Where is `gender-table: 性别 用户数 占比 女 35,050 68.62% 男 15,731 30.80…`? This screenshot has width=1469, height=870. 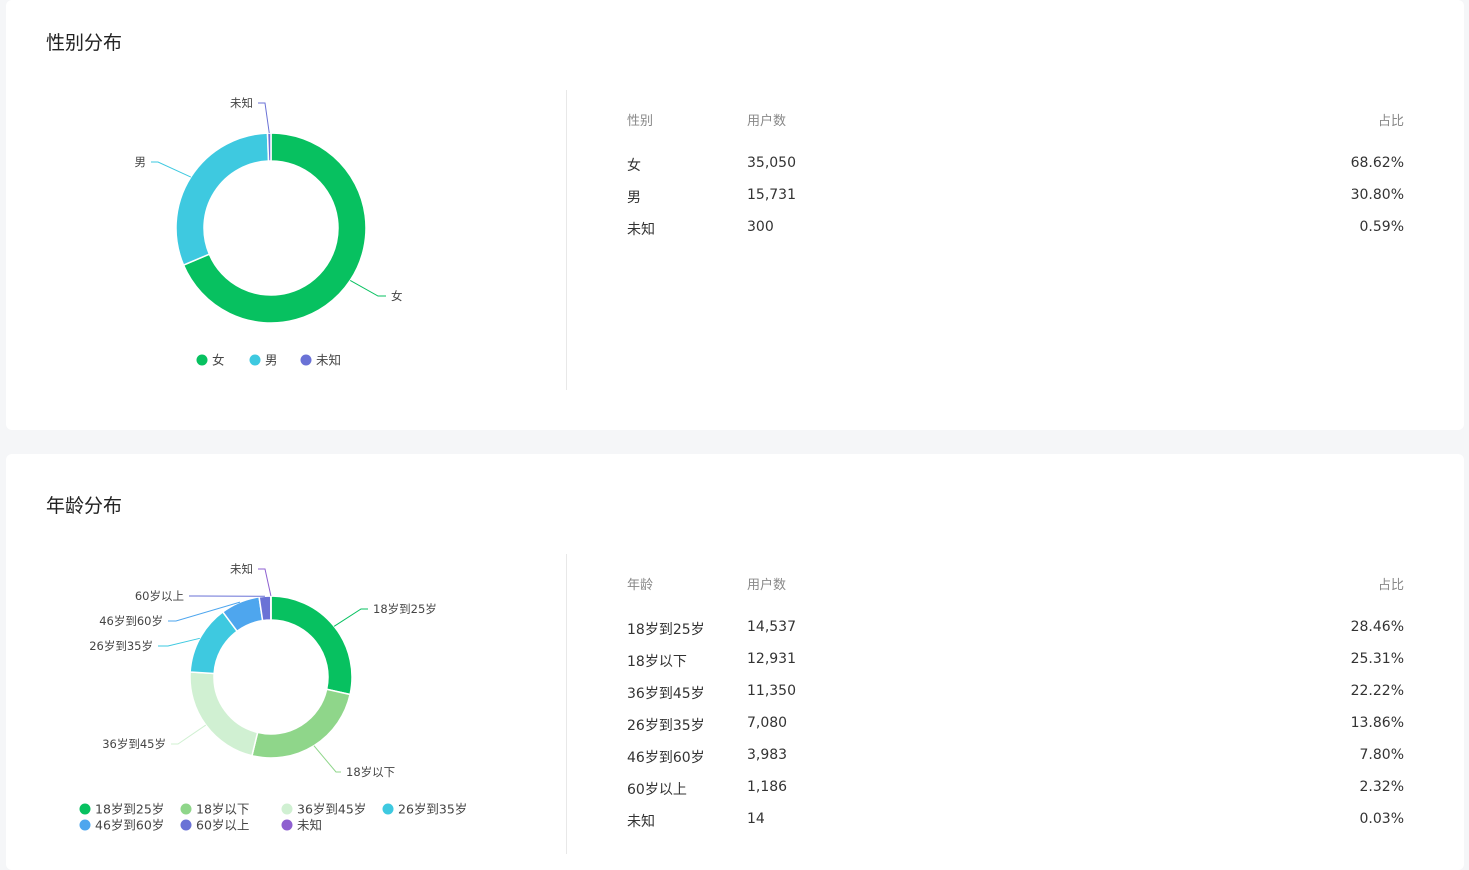 gender-table: 性别 用户数 占比 女 35,050 68.62% 男 15,731 30.80… is located at coordinates (1015, 180).